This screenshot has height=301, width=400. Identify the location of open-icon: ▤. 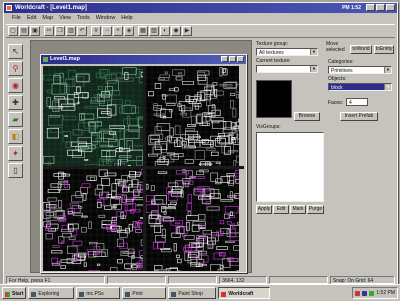
(24, 31).